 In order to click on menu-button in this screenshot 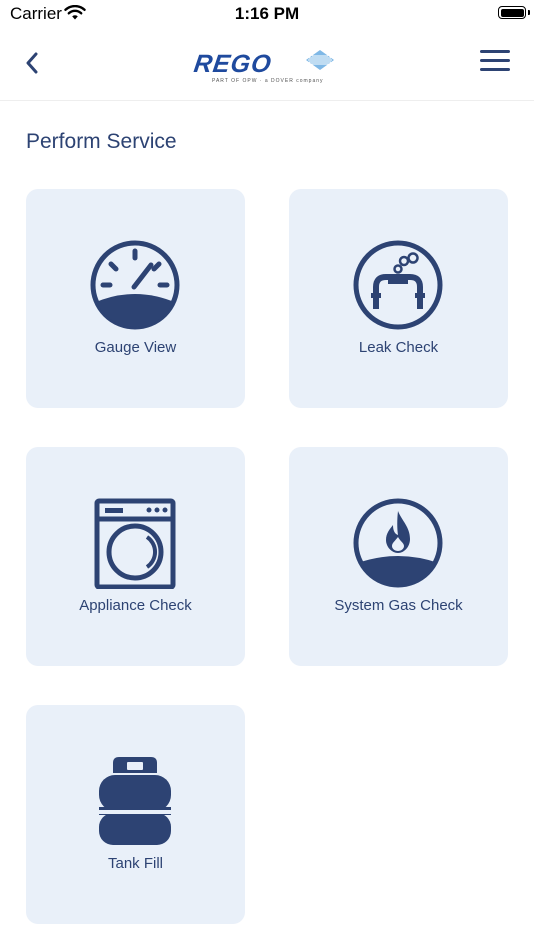, I will do `click(495, 63)`.